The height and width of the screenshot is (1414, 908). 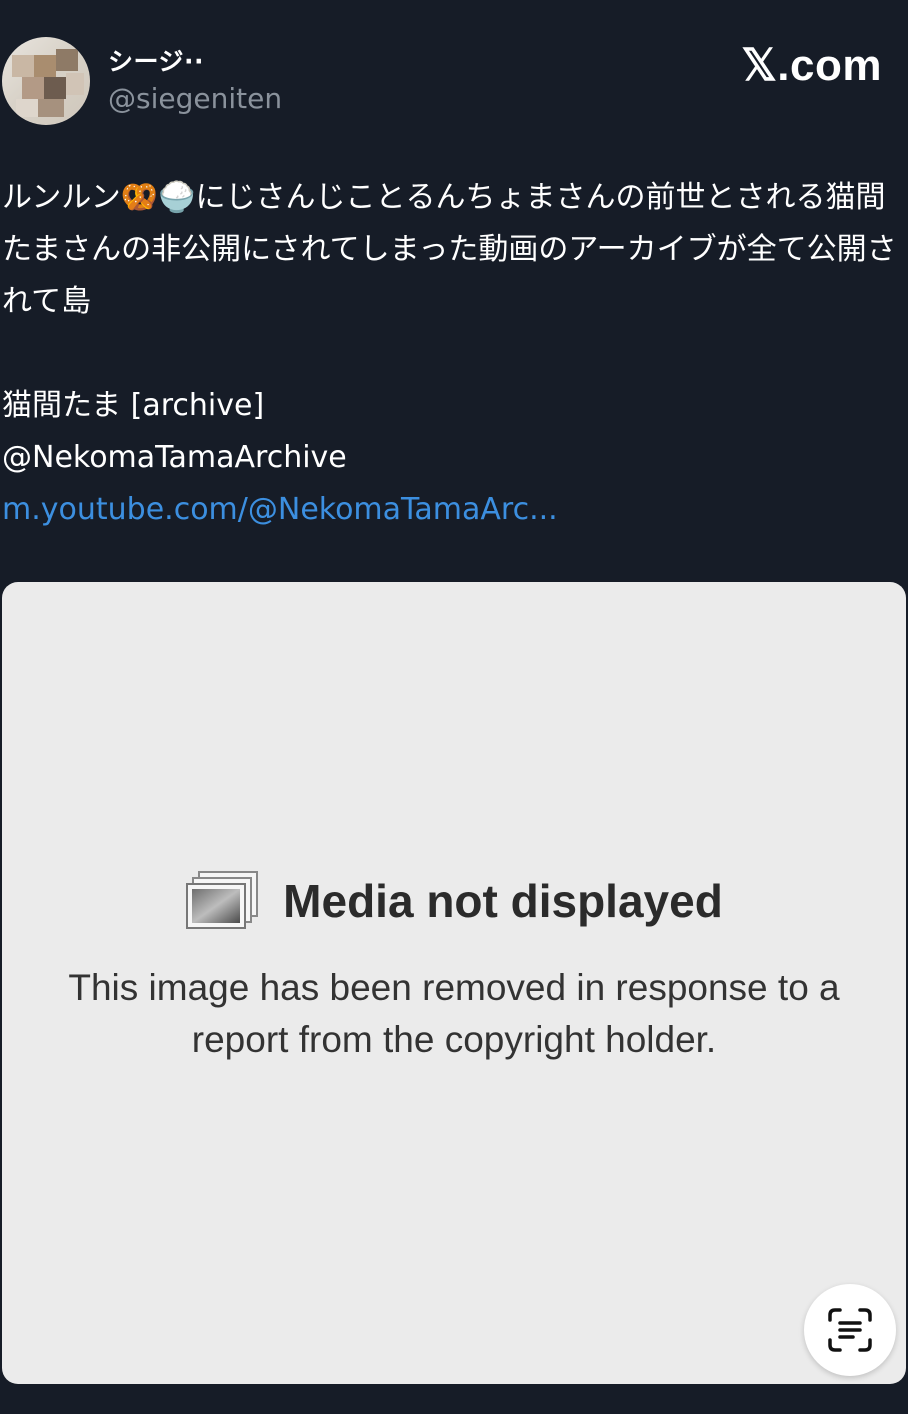 I want to click on live-text-scan-button, so click(x=850, y=1330).